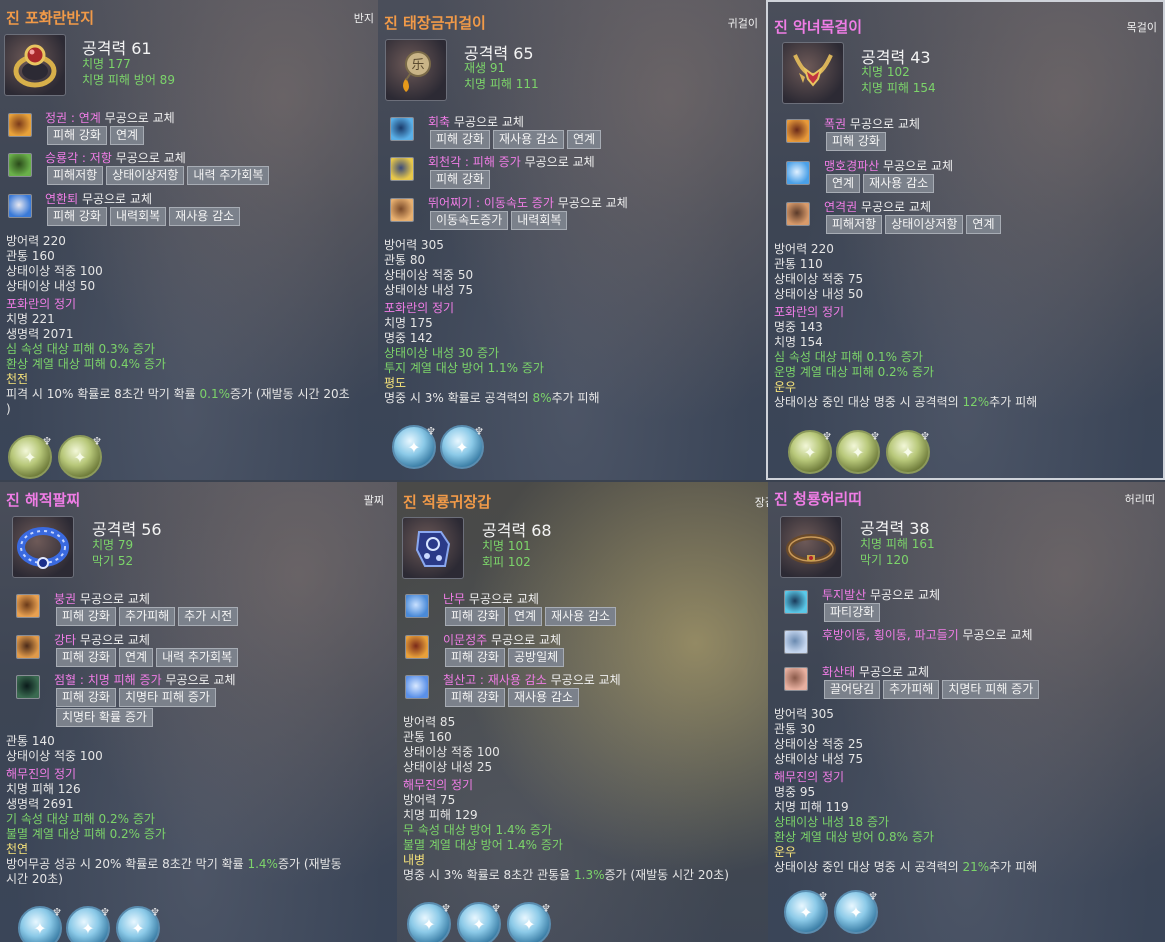 Image resolution: width=1165 pixels, height=942 pixels. What do you see at coordinates (798, 327) in the screenshot?
I see `essence-stat: 명중 143` at bounding box center [798, 327].